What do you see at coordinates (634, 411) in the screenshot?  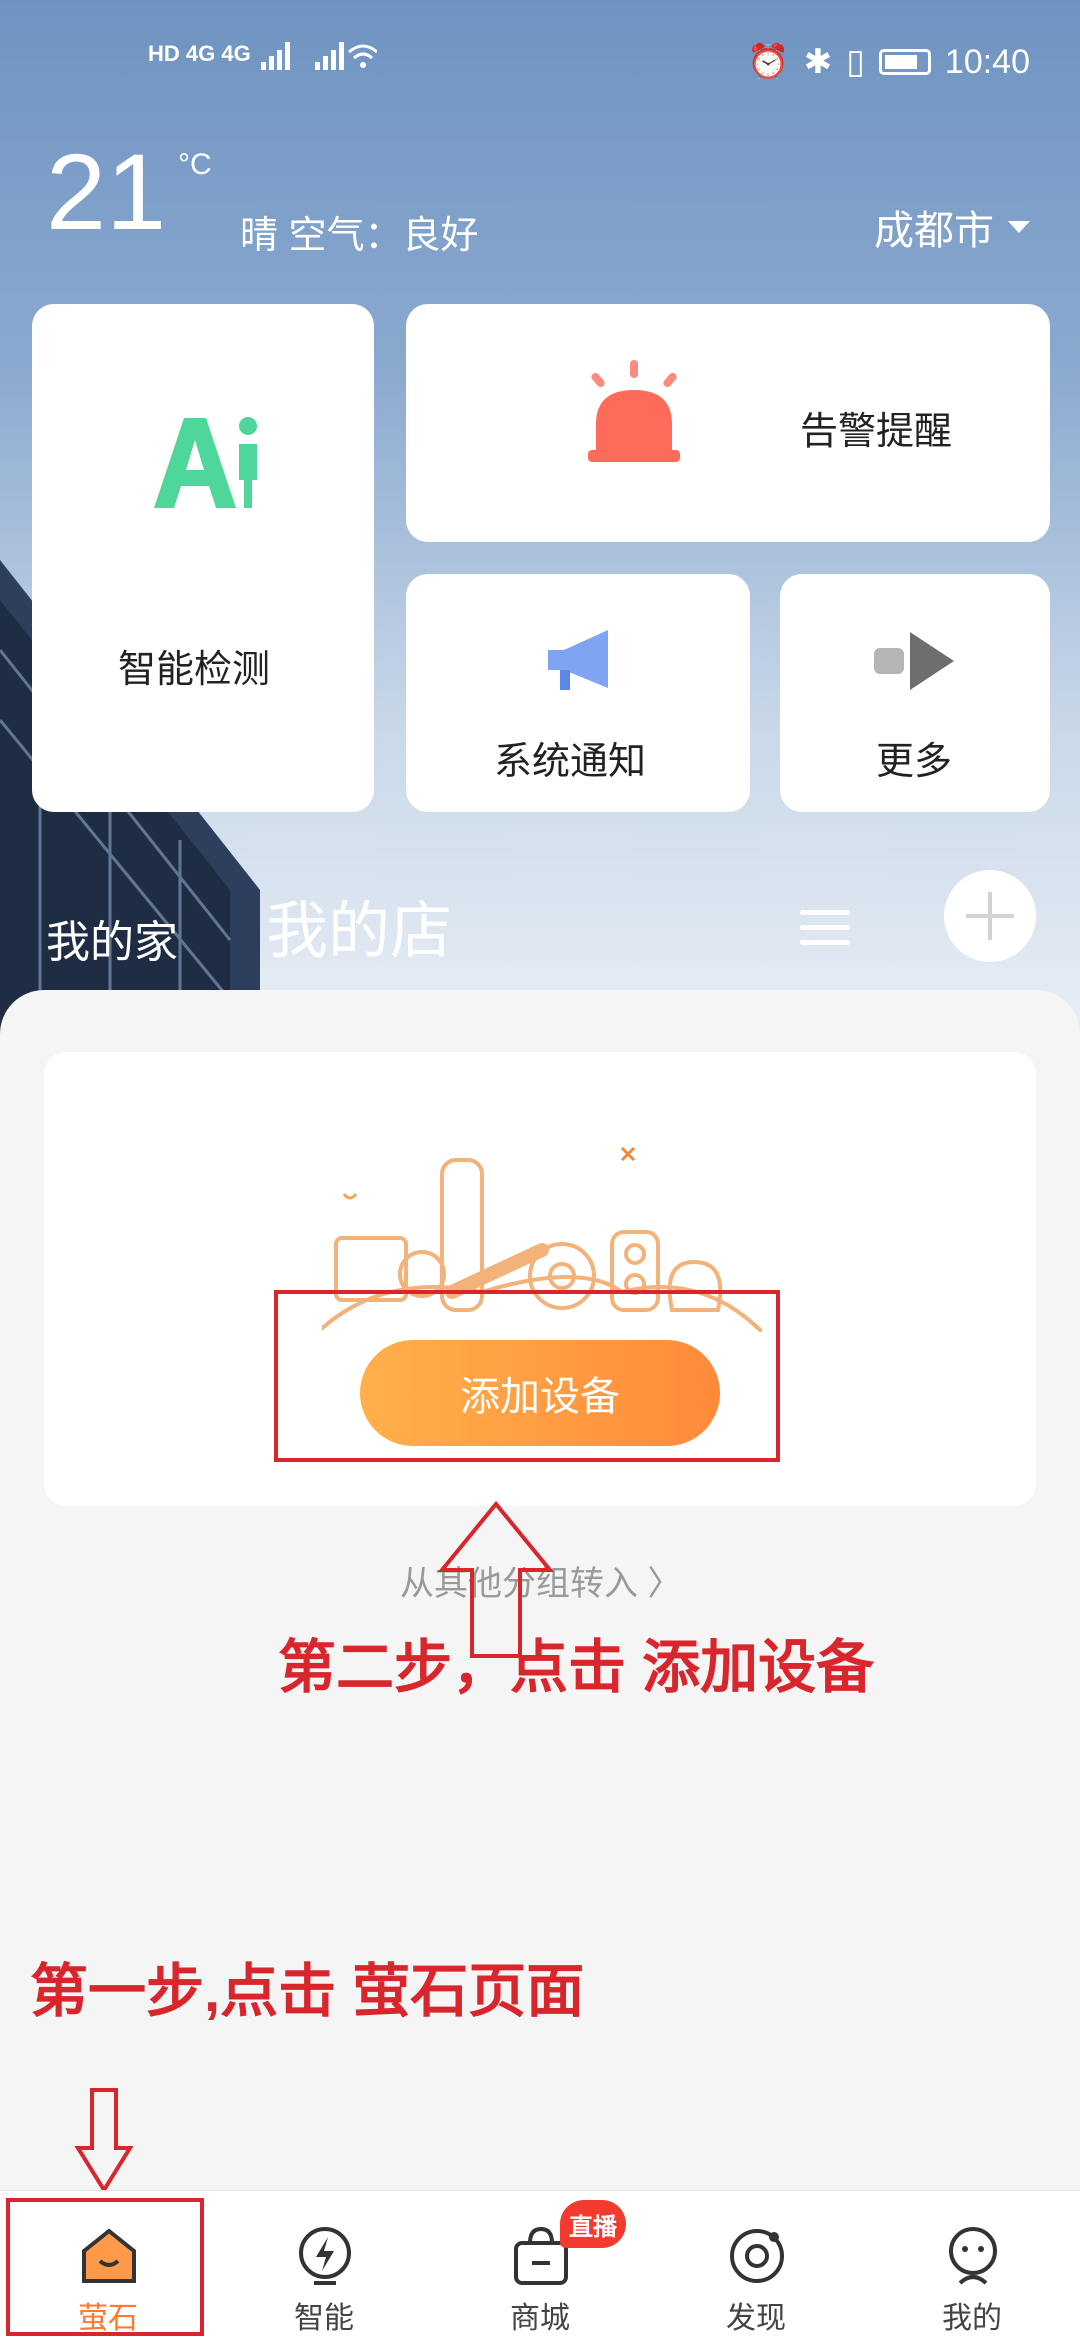 I see `alarm-siren-icon` at bounding box center [634, 411].